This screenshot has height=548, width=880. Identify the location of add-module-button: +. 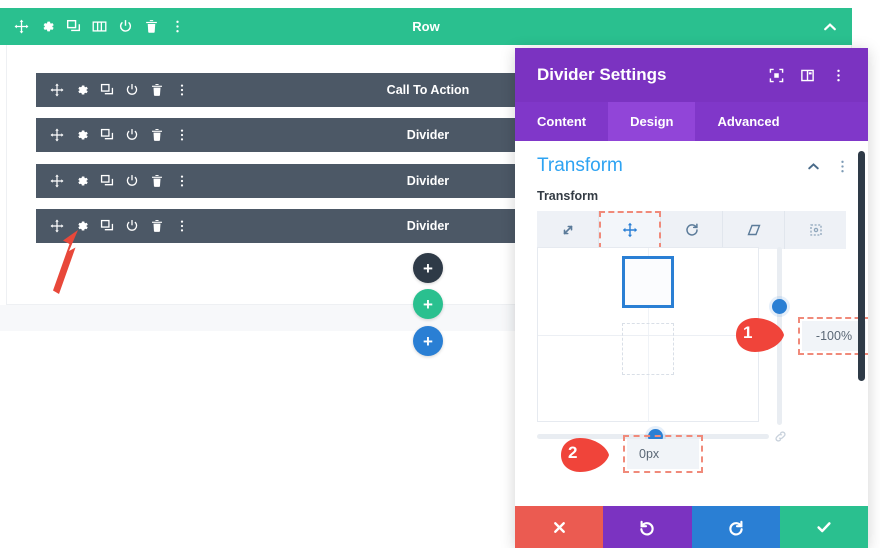
(428, 268).